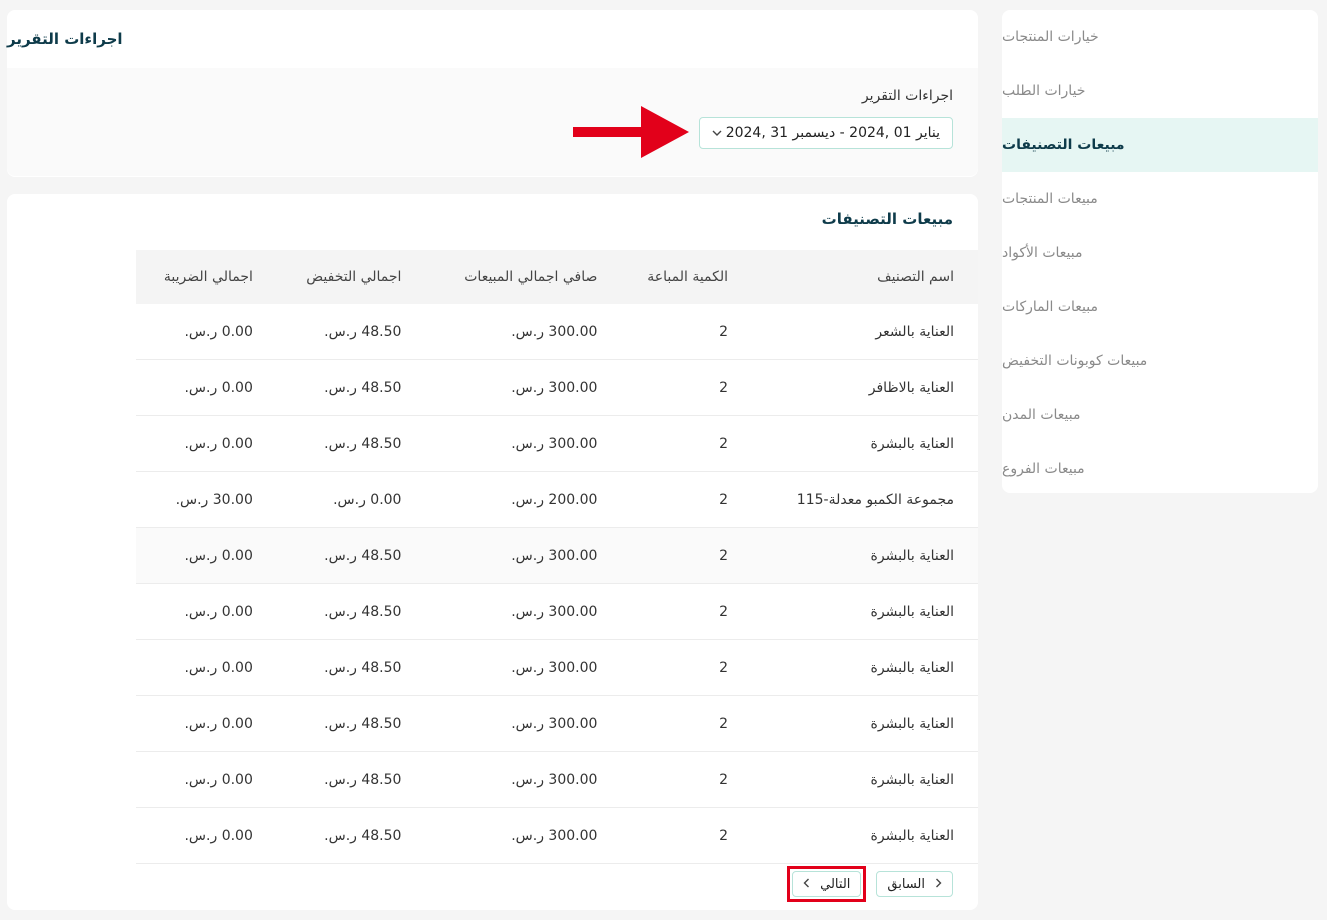 This screenshot has width=1327, height=920. I want to click on chevron-down-icon, so click(717, 133).